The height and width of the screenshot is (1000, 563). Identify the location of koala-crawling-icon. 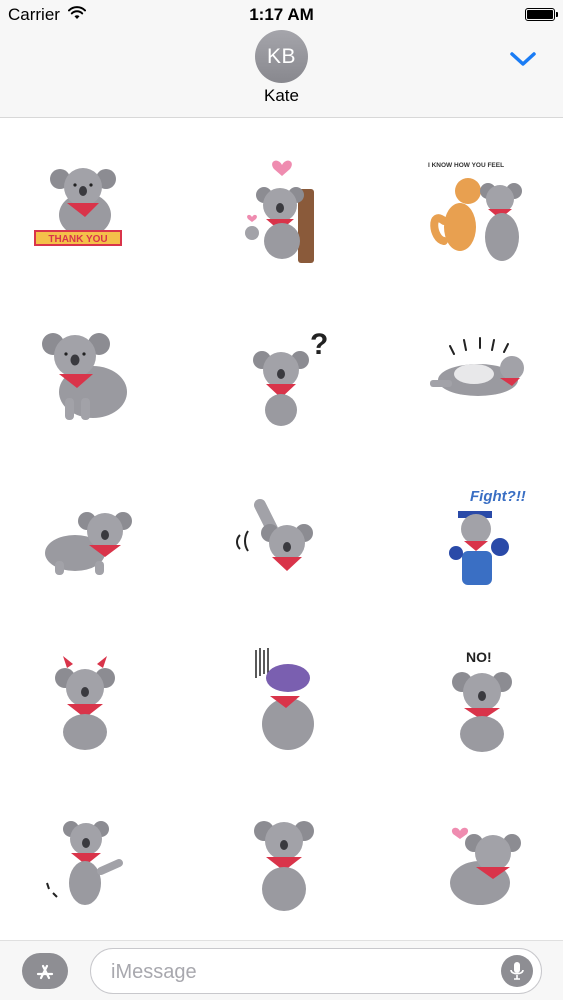
(88, 543).